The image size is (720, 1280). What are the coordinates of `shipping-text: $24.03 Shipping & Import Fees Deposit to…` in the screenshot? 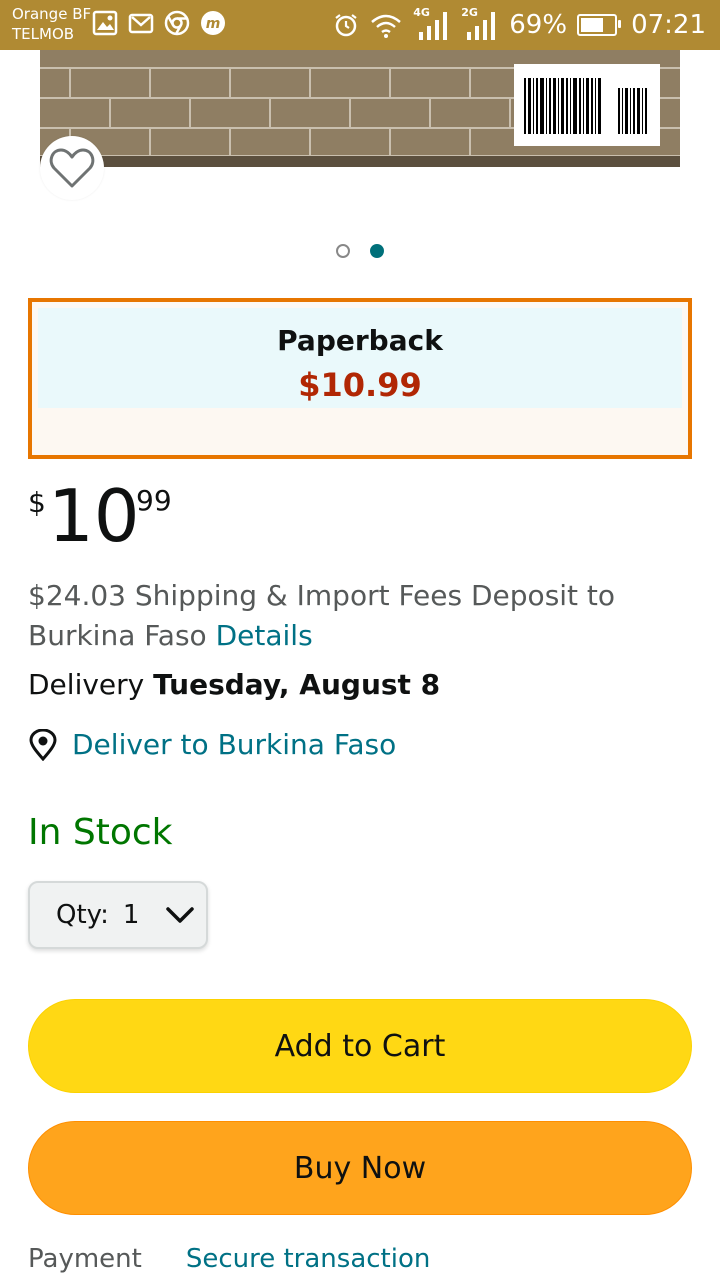 It's located at (322, 615).